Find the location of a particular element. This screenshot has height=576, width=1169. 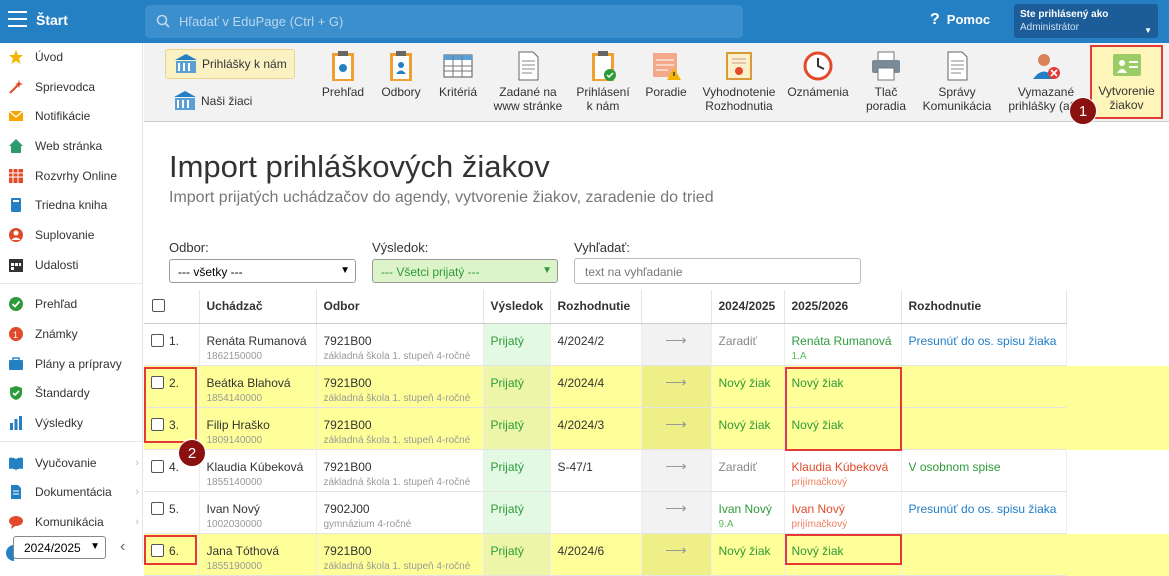

y2024-sub: 9.A is located at coordinates (726, 524).